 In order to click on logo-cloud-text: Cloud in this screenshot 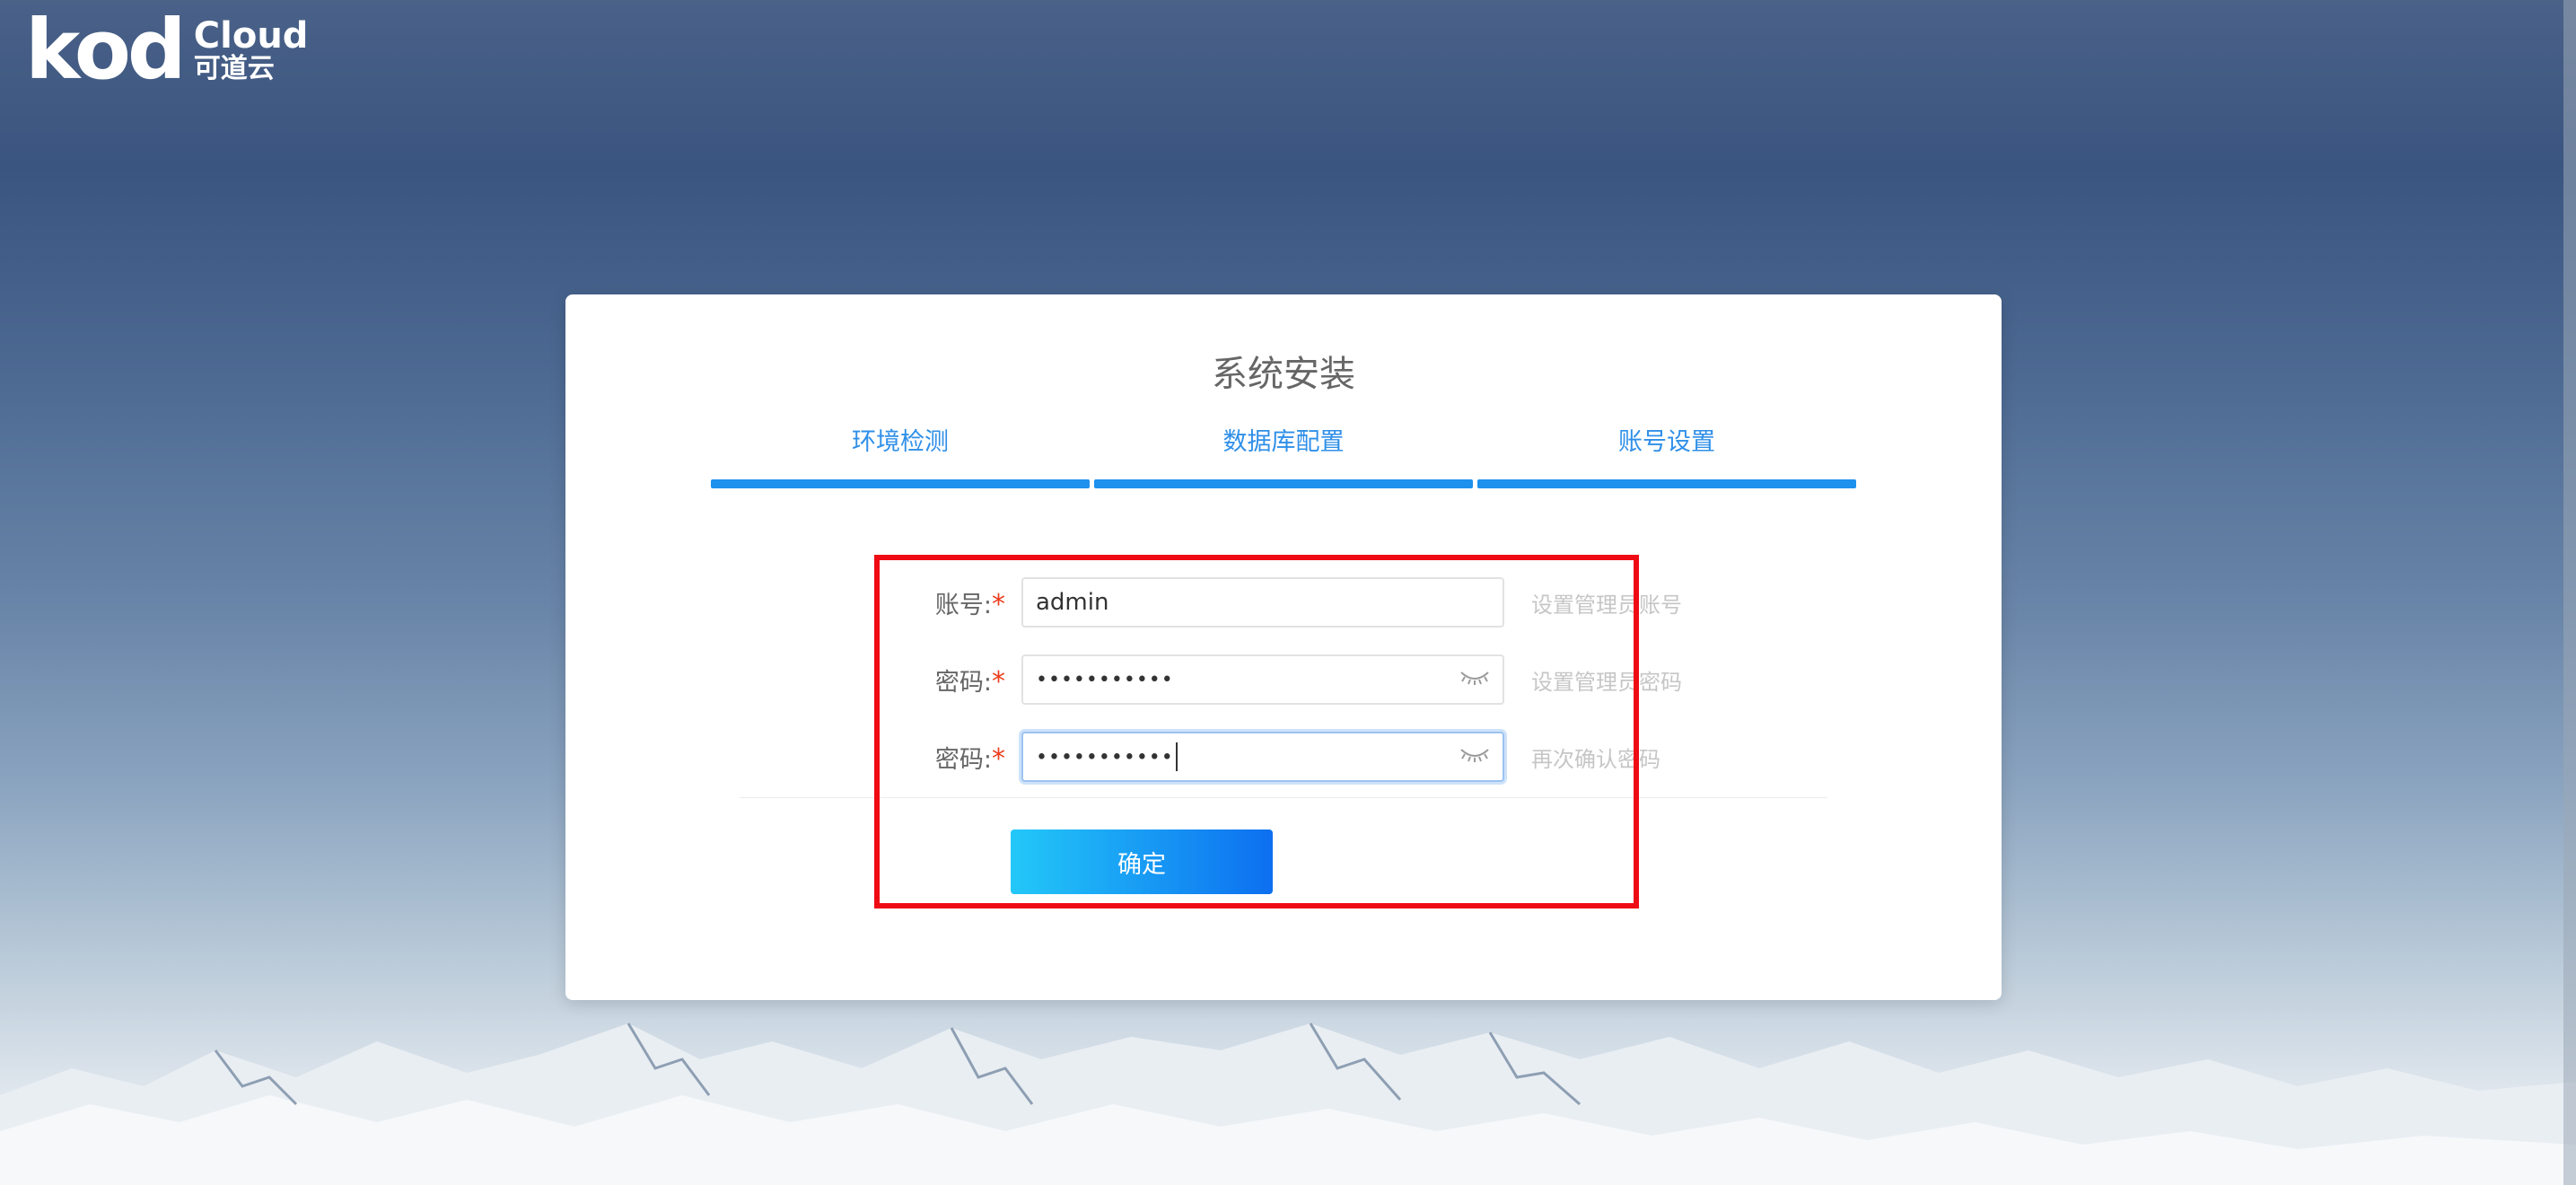, I will do `click(251, 36)`.